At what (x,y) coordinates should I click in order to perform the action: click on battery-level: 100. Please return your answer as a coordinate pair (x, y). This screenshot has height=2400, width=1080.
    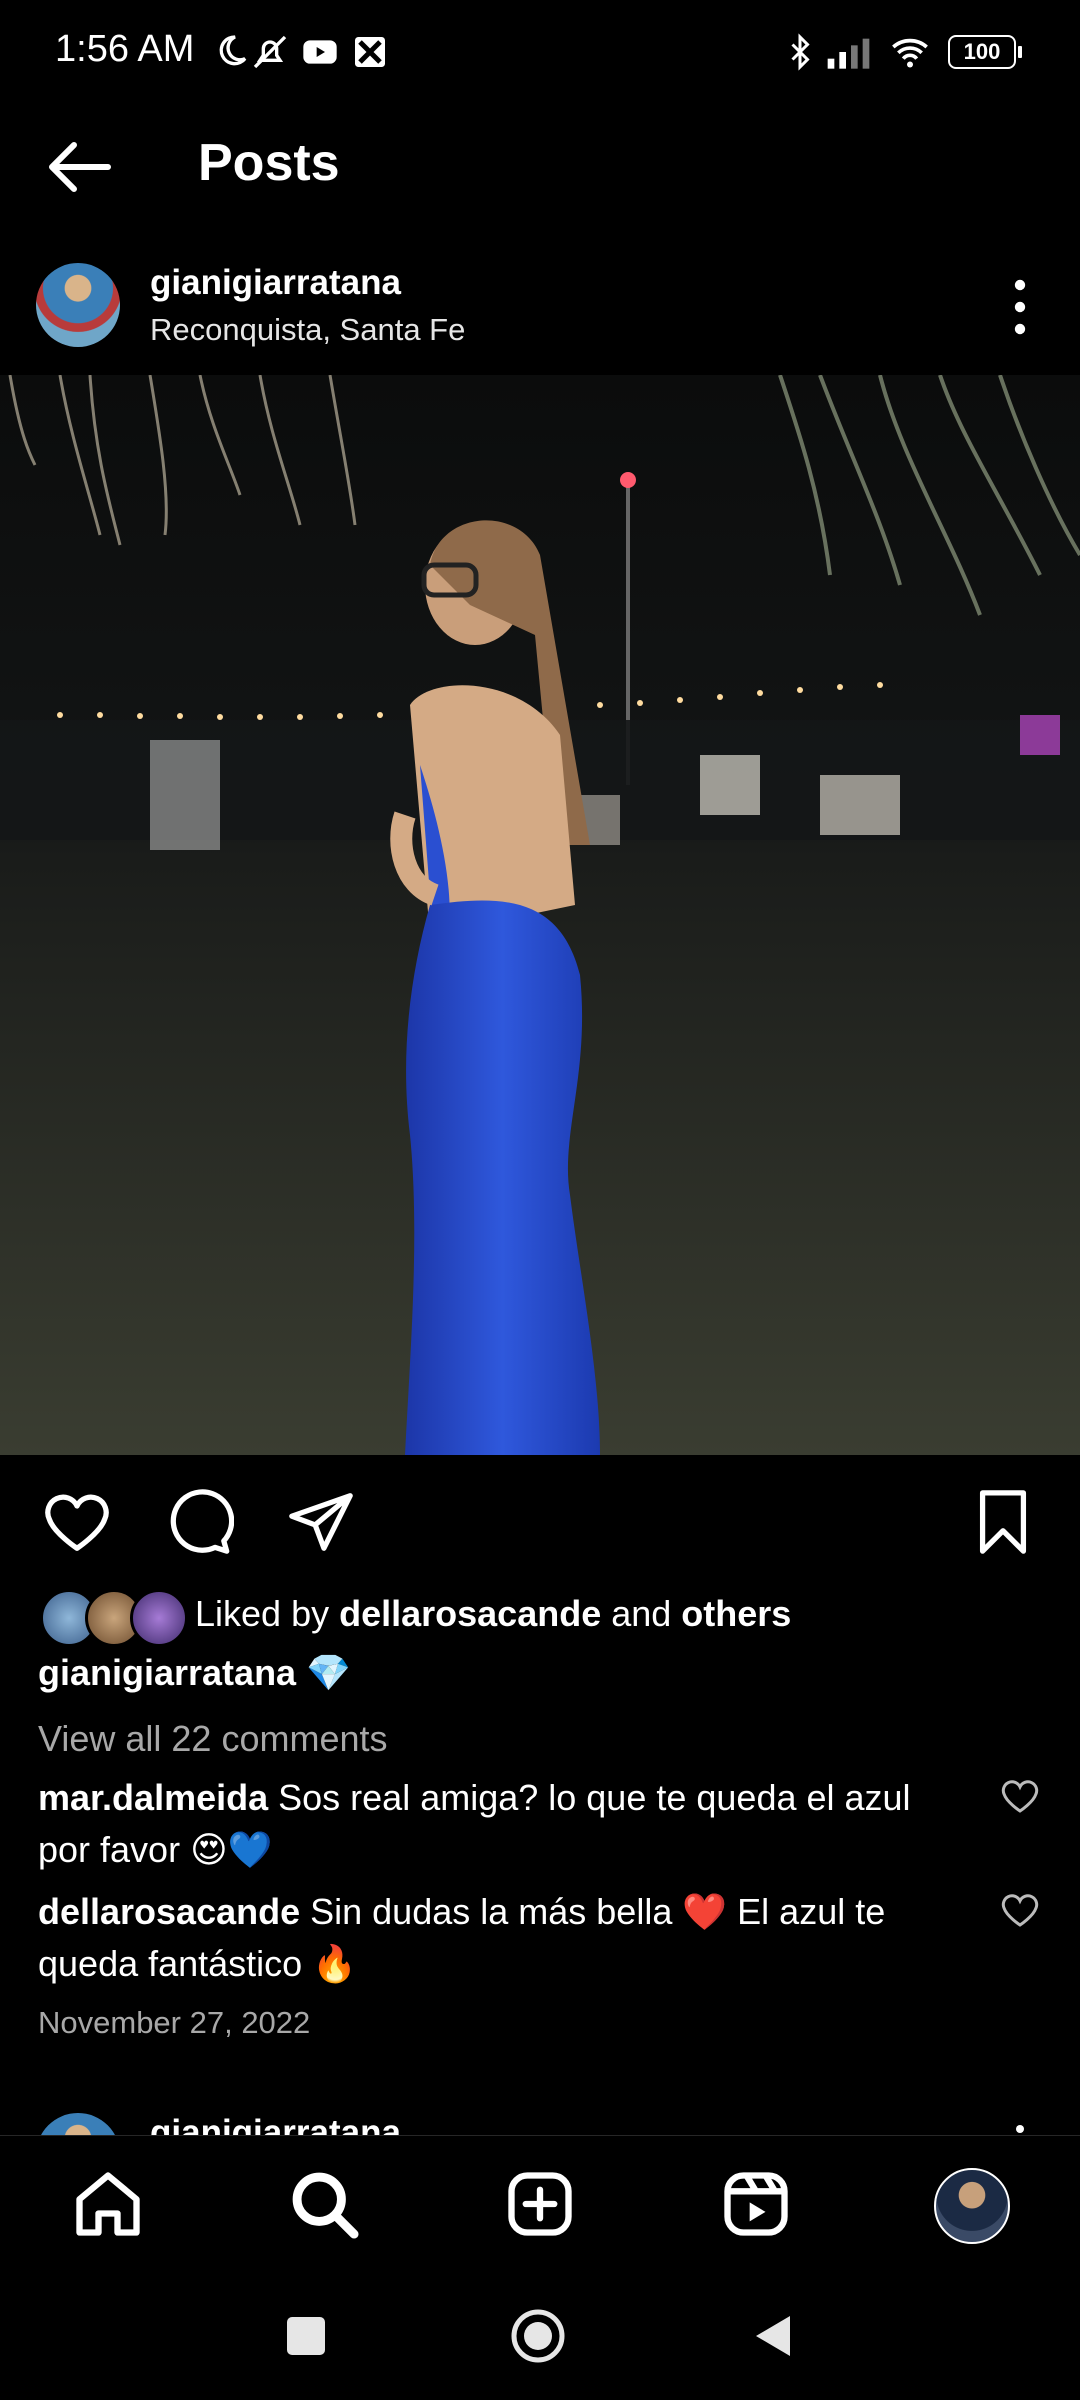
    Looking at the image, I should click on (982, 52).